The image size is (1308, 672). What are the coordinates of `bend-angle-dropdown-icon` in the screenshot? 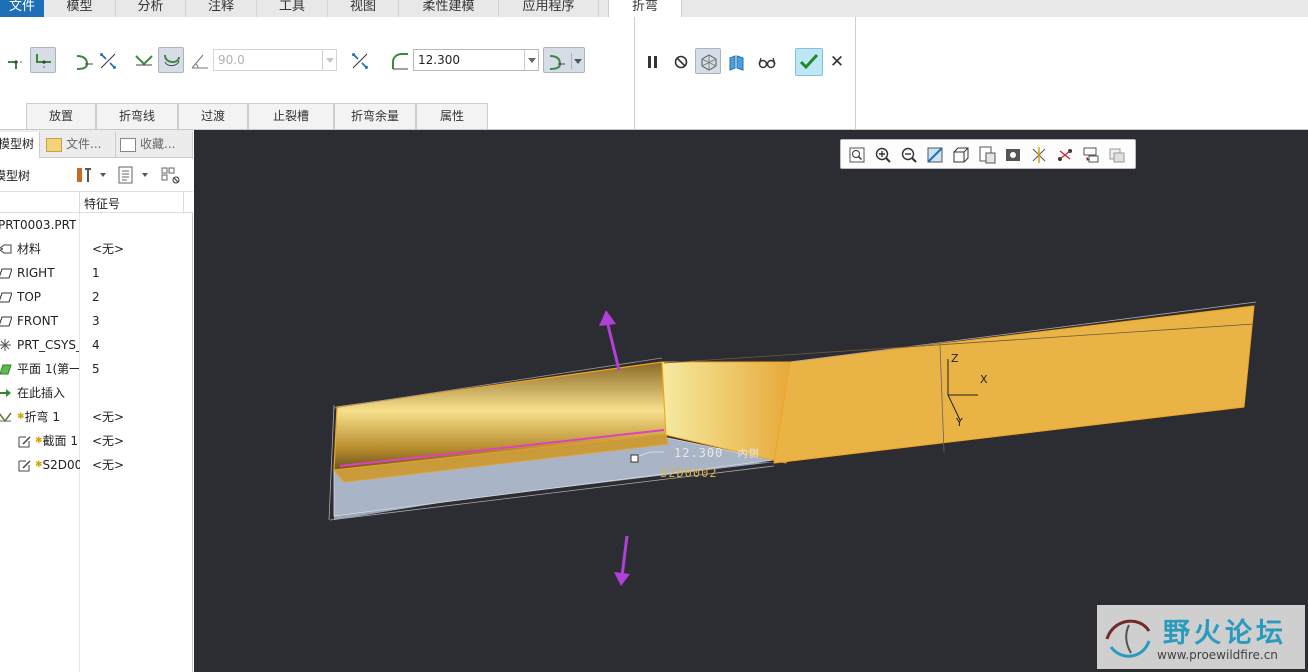 It's located at (329, 60).